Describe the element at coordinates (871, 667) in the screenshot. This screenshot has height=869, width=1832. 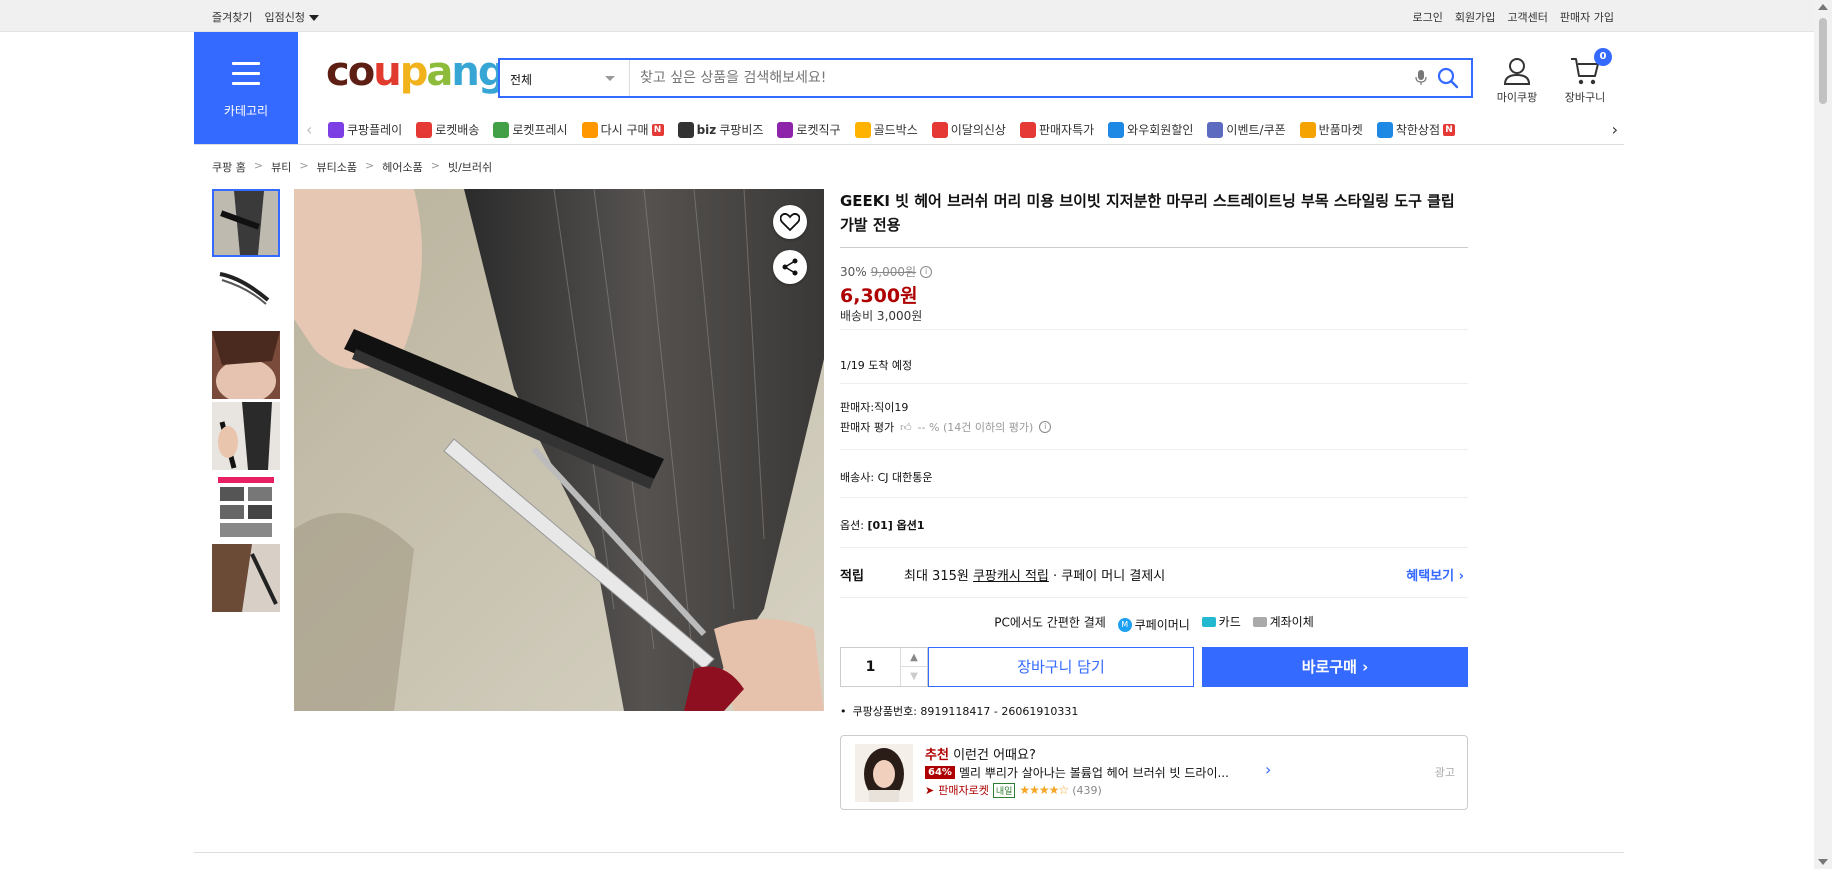
I see `quantity-input: 1` at that location.